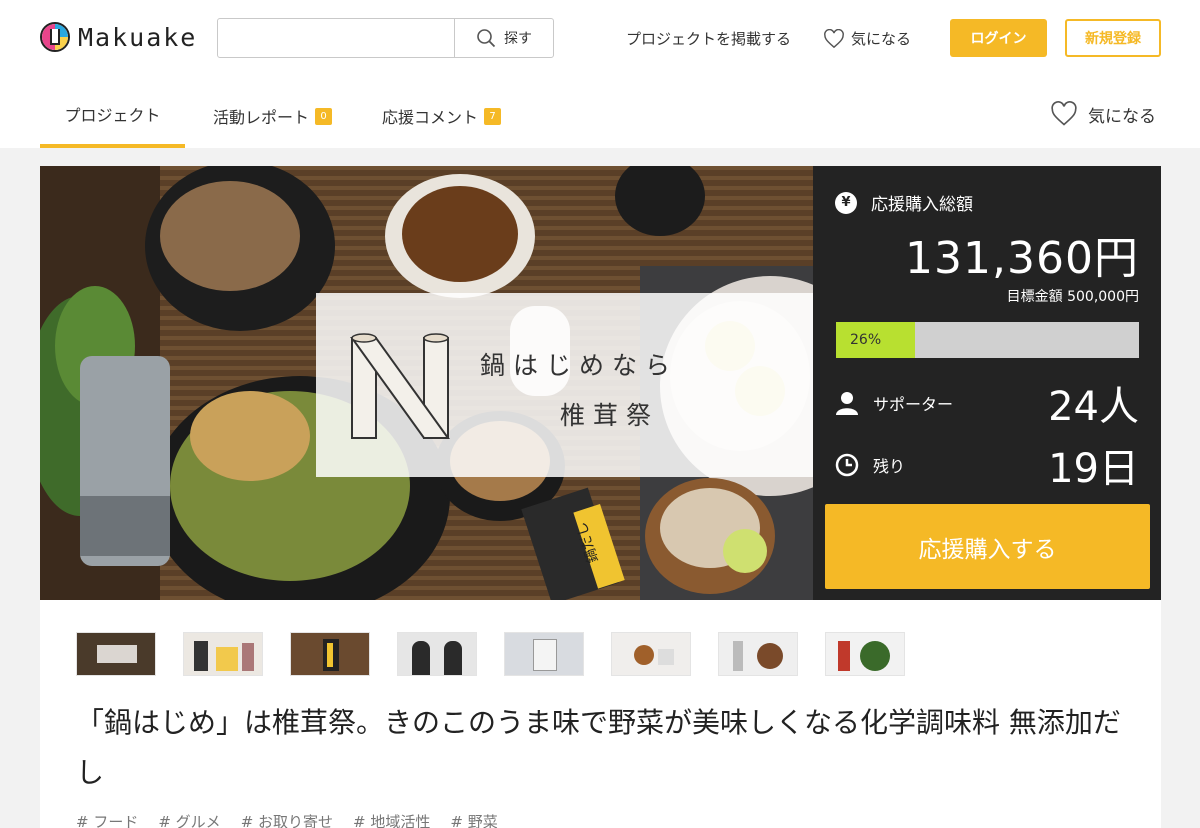  What do you see at coordinates (846, 202) in the screenshot?
I see `yen-icon: ¥` at bounding box center [846, 202].